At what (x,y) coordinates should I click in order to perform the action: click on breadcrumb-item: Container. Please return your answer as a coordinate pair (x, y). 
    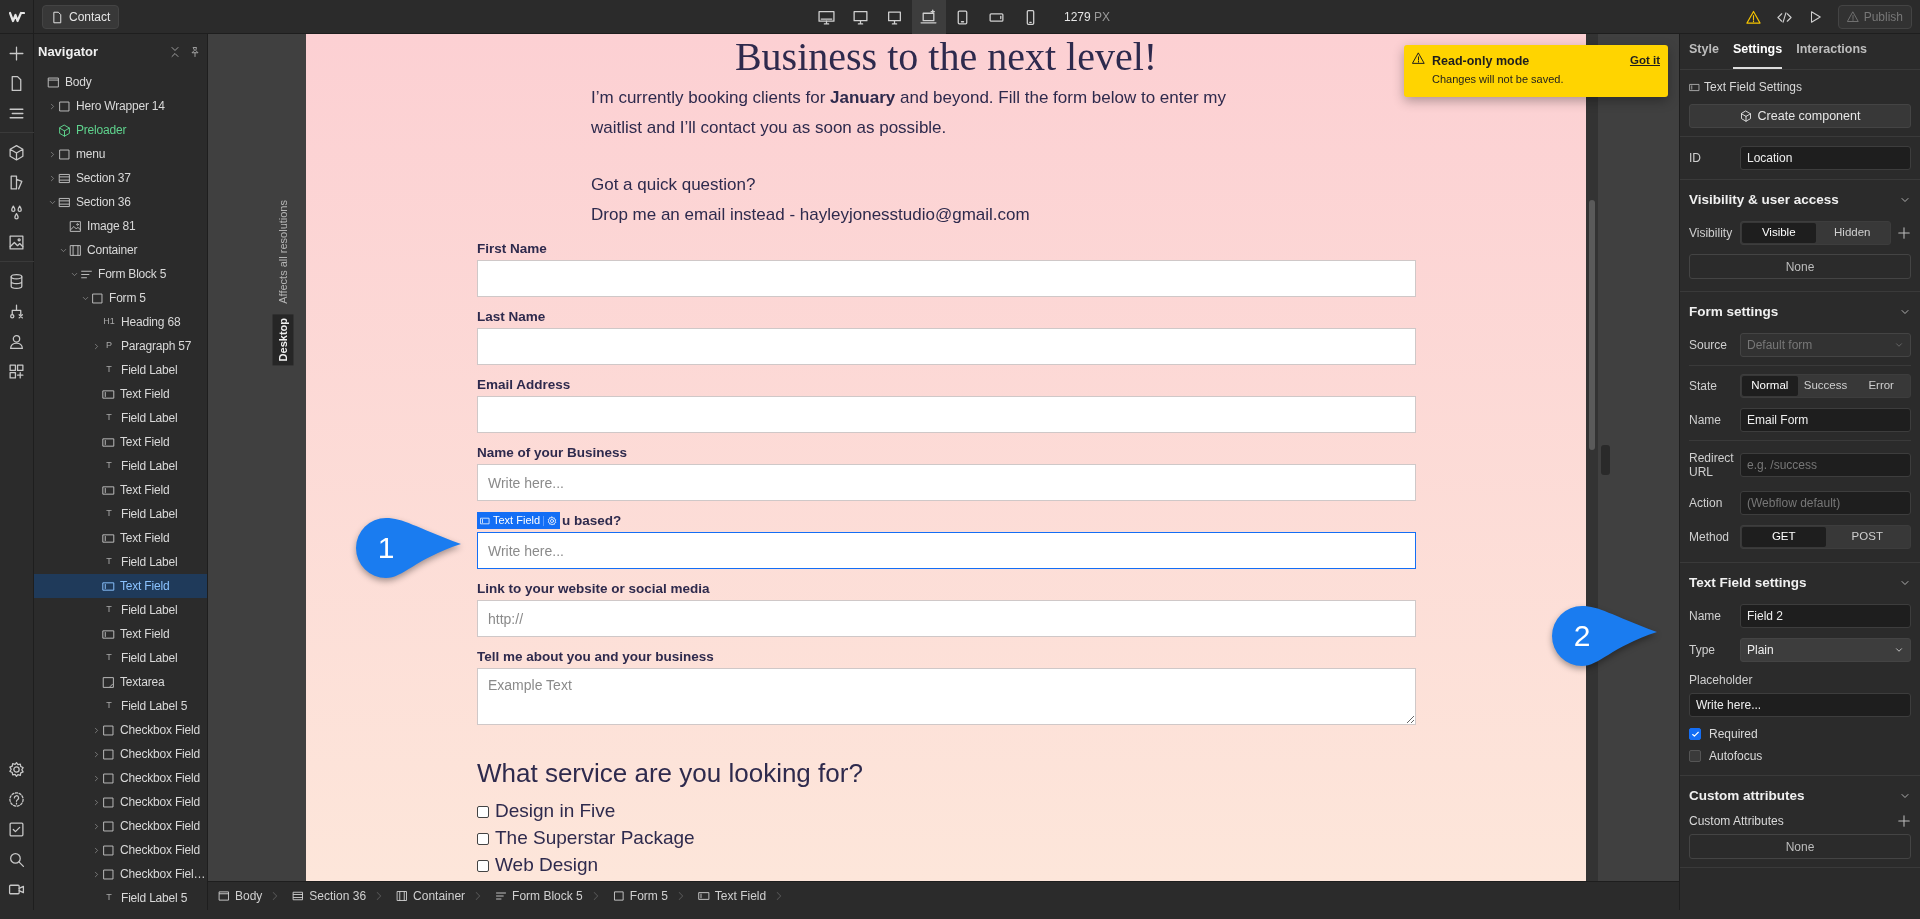
    Looking at the image, I should click on (429, 896).